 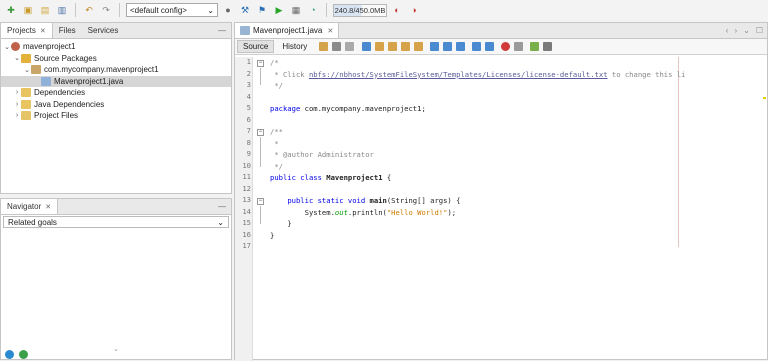 I want to click on debug-icon: ▦, so click(x=296, y=10).